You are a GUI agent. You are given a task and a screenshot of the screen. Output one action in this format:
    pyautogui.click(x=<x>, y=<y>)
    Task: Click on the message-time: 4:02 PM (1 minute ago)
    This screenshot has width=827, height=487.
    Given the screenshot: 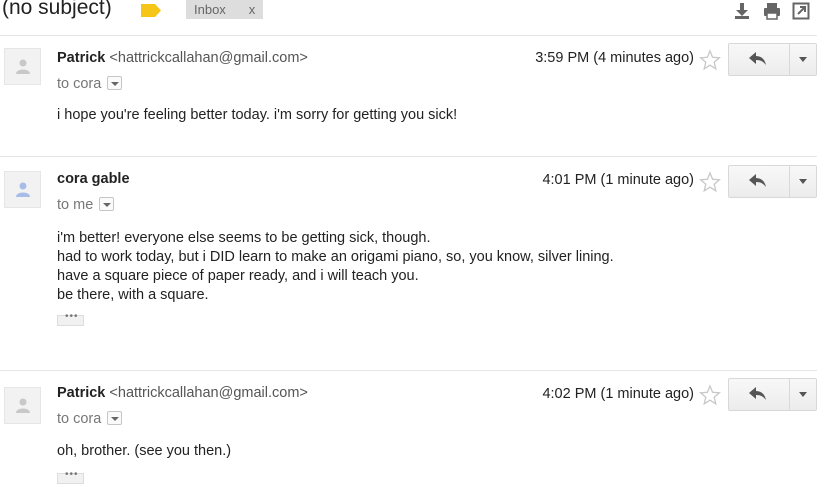 What is the action you would take?
    pyautogui.click(x=618, y=394)
    